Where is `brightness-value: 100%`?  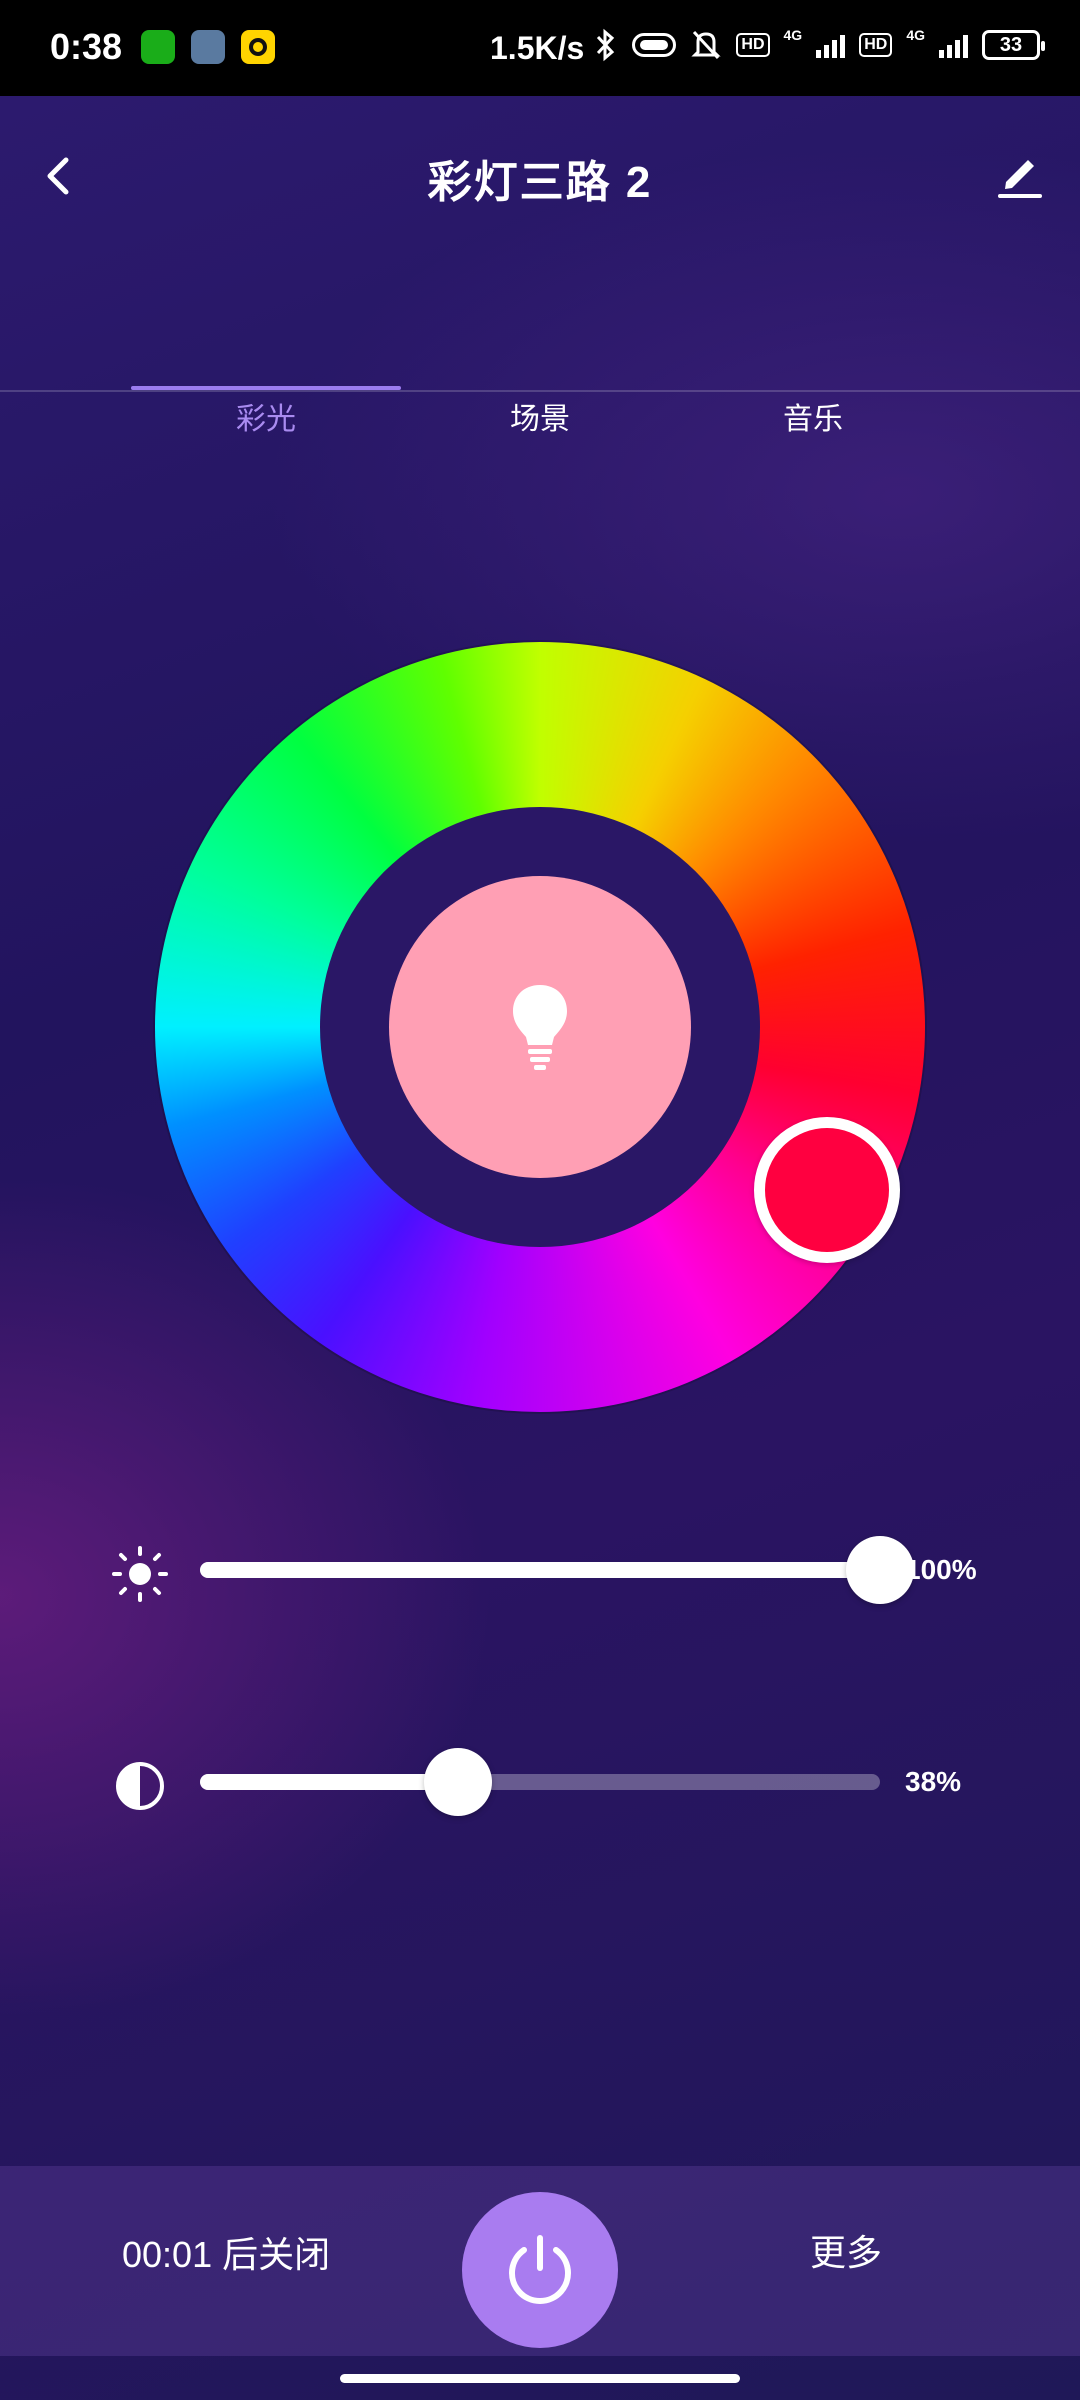
brightness-value: 100% is located at coordinates (941, 1569).